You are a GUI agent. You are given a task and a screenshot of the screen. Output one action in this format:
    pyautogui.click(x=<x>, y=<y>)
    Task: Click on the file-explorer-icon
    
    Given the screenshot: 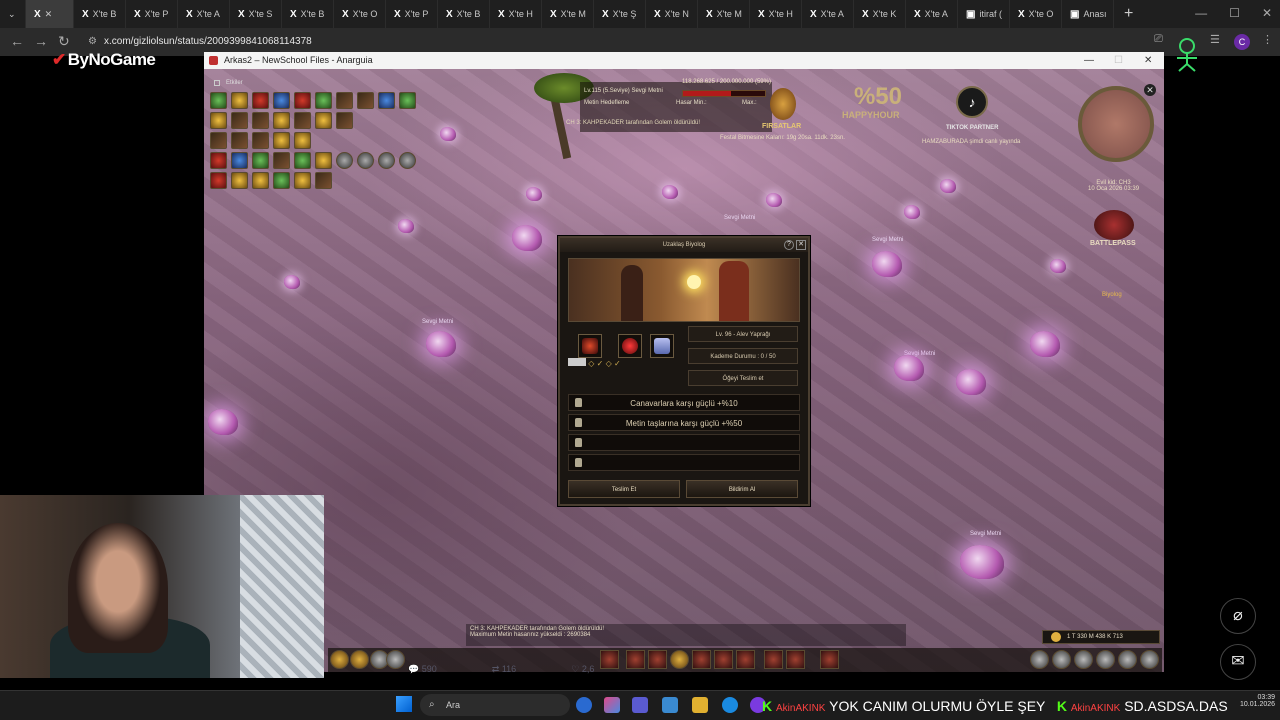 What is the action you would take?
    pyautogui.click(x=700, y=705)
    